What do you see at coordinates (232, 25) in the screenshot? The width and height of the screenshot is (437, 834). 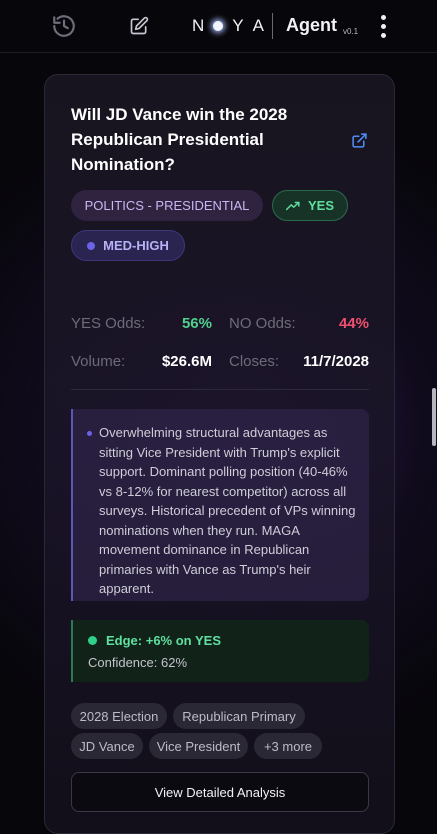 I see `brand-logo: NYA` at bounding box center [232, 25].